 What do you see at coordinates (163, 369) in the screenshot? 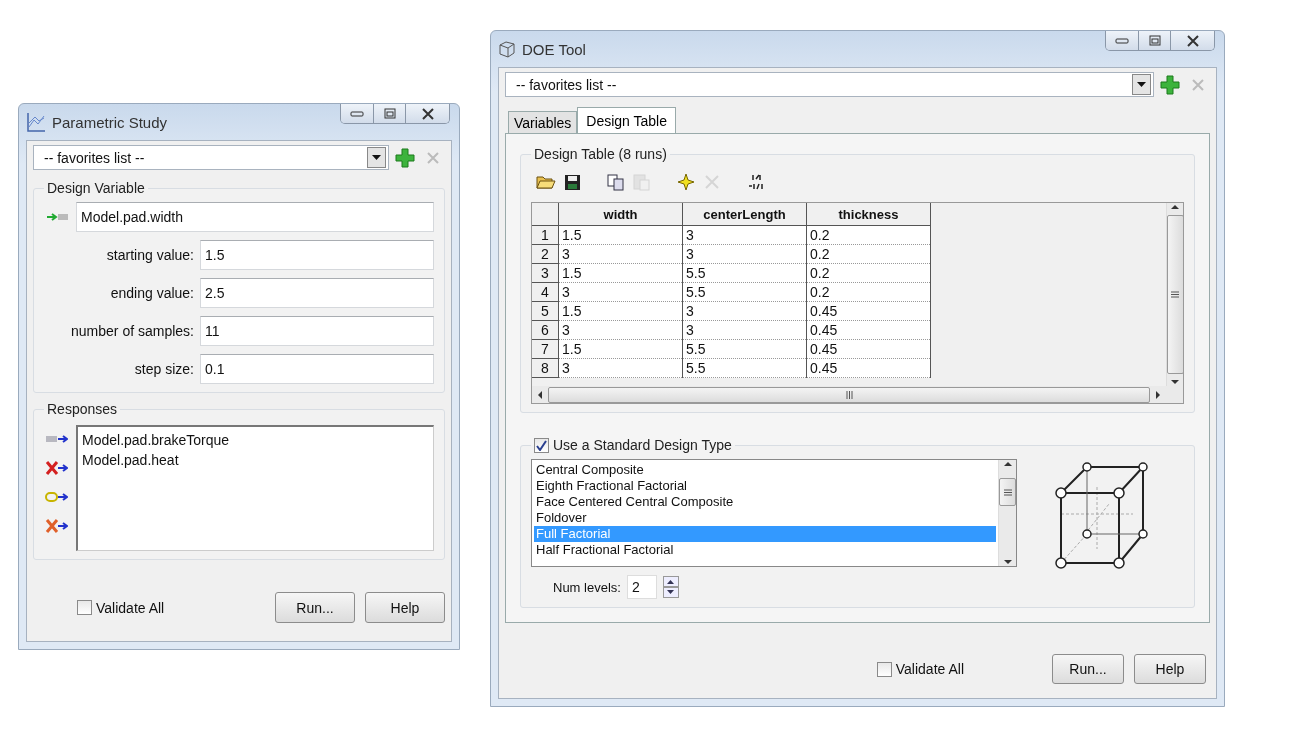
I see `field-label: step size:` at bounding box center [163, 369].